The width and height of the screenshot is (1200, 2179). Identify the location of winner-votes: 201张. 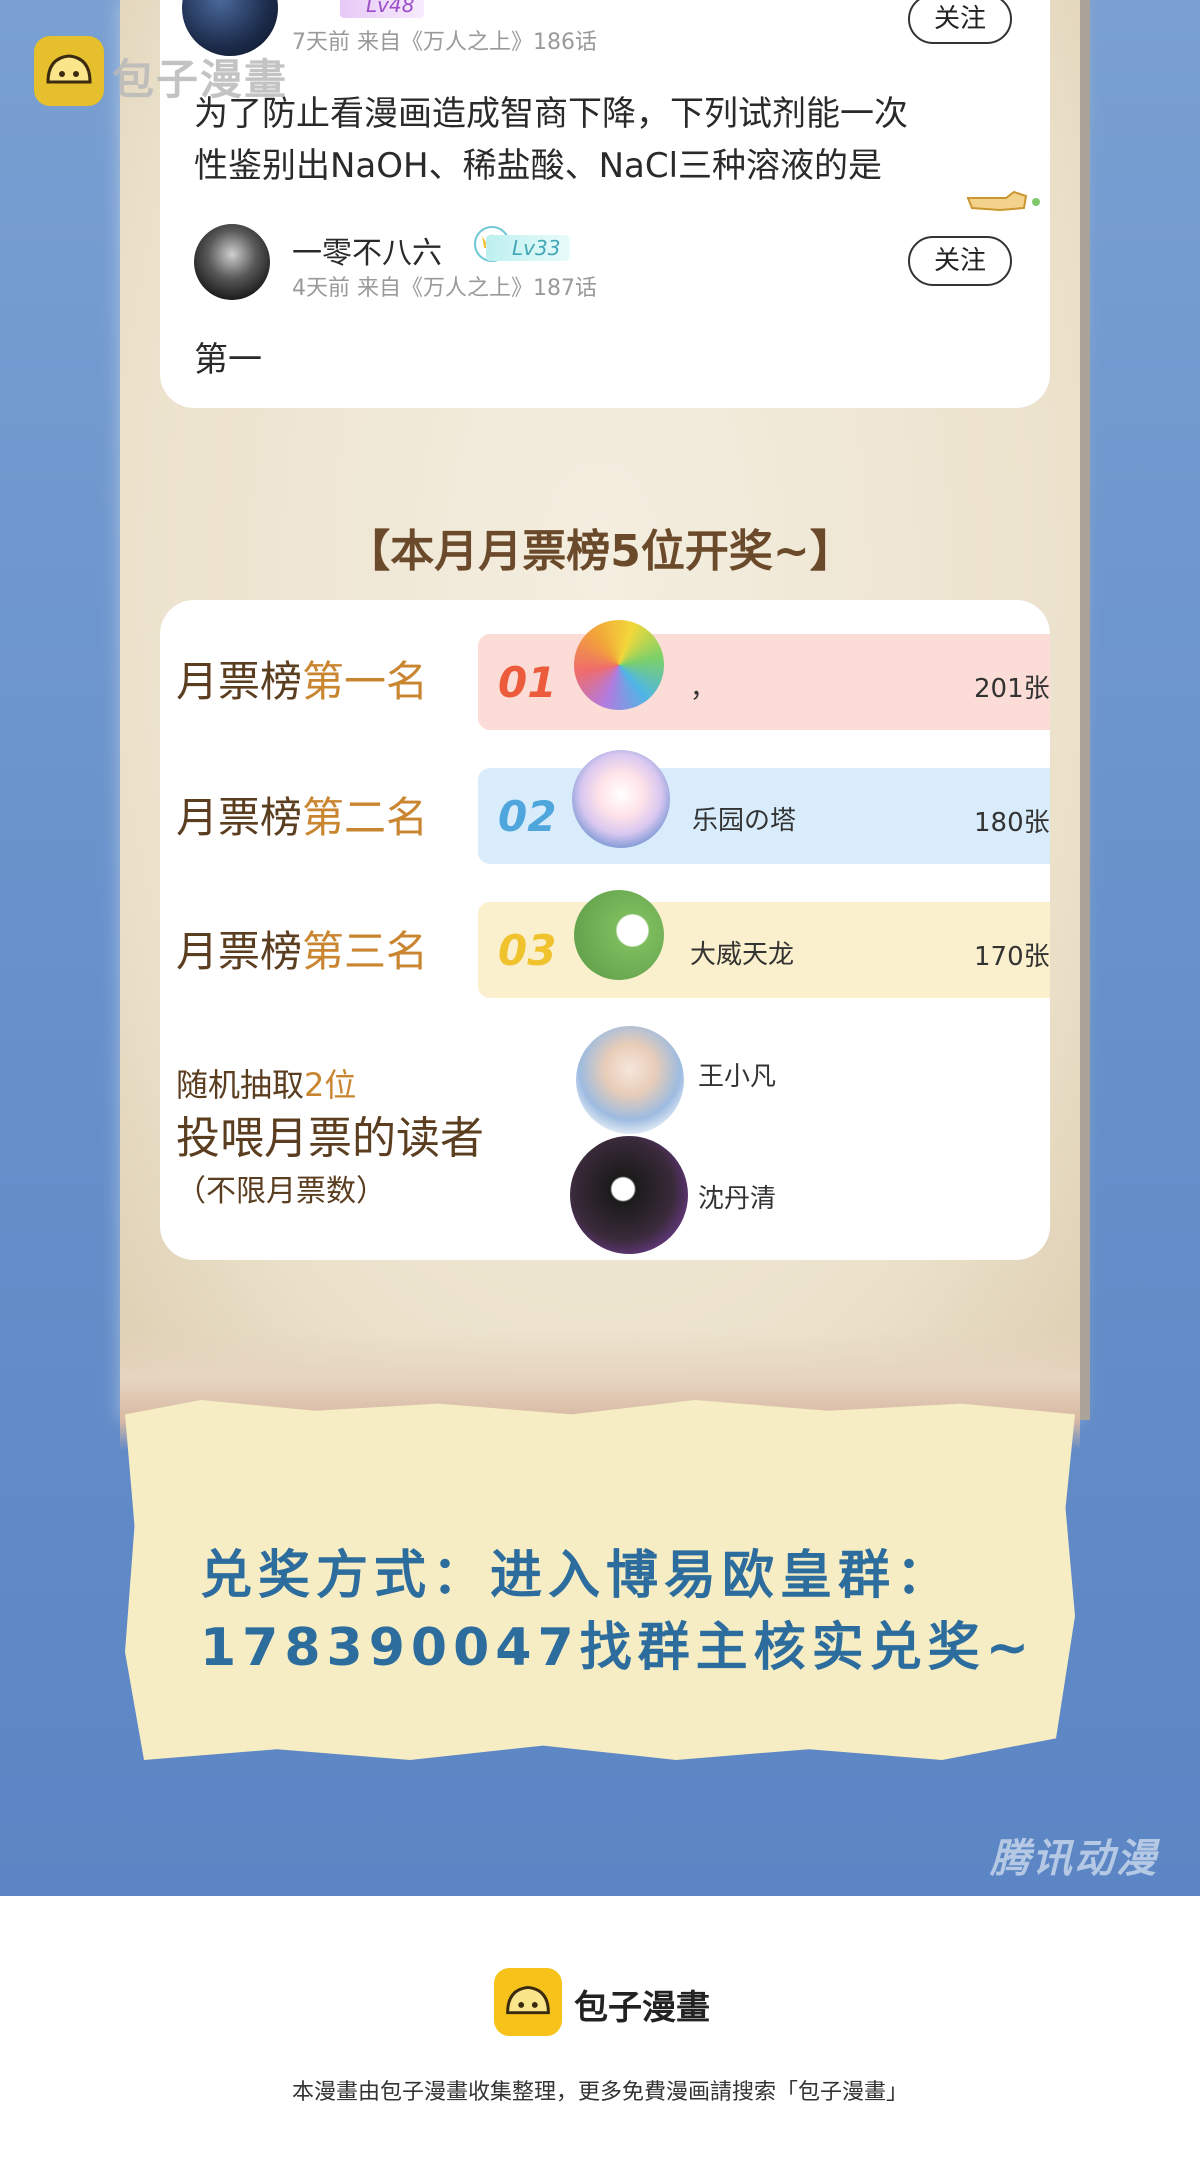
(1012, 689).